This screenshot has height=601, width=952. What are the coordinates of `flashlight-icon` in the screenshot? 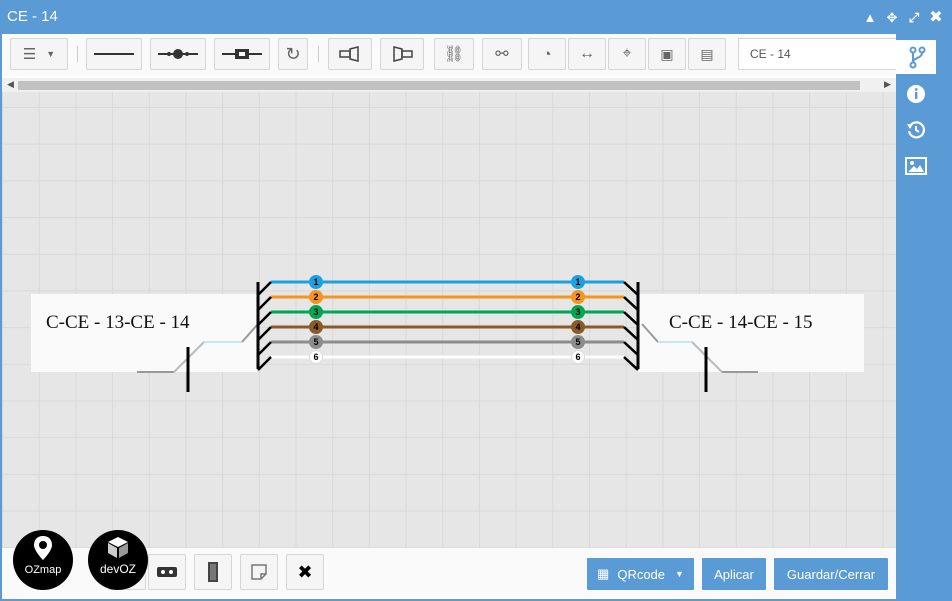 It's located at (349, 54).